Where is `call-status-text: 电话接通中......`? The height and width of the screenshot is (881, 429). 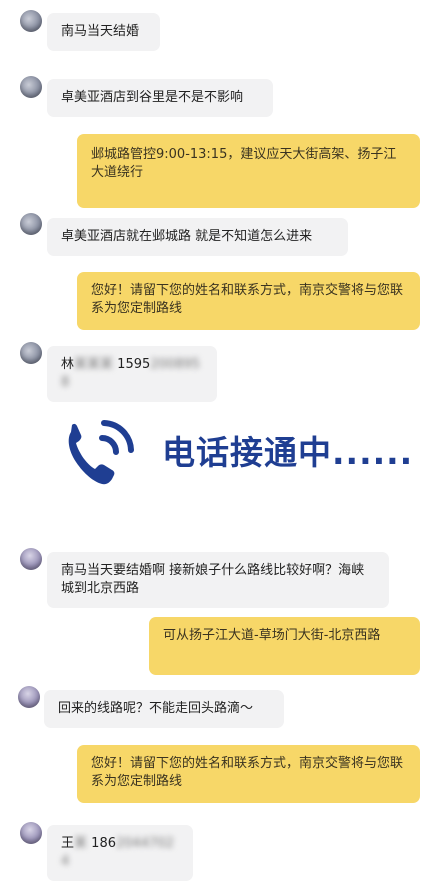 call-status-text: 电话接通中...... is located at coordinates (288, 452).